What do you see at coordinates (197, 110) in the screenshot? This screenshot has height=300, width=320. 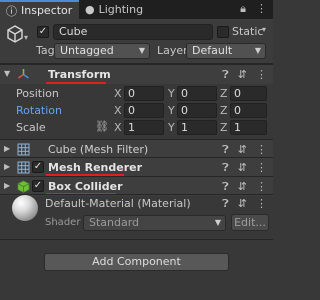 I see `rotation-y-field: 0` at bounding box center [197, 110].